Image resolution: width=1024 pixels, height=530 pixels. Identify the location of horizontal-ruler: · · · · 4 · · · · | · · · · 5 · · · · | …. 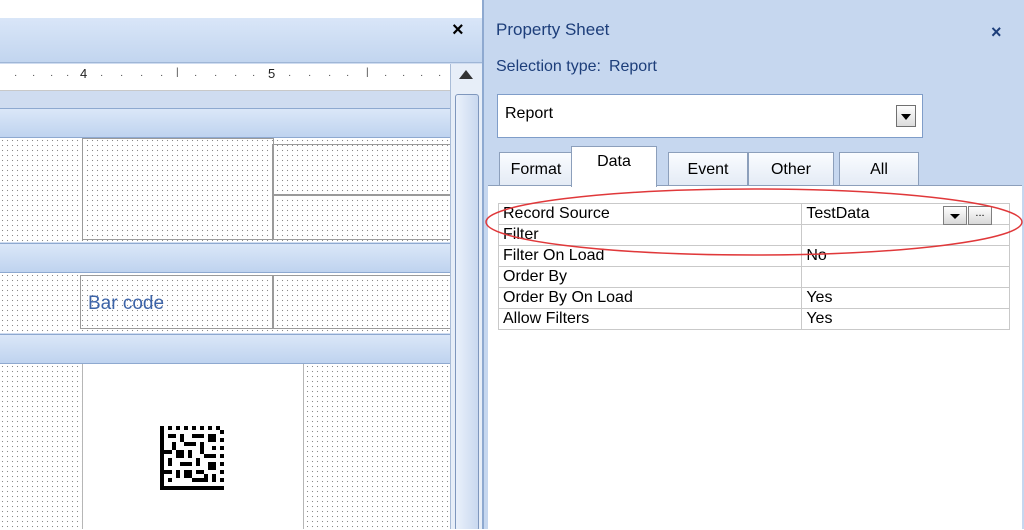
(225, 77).